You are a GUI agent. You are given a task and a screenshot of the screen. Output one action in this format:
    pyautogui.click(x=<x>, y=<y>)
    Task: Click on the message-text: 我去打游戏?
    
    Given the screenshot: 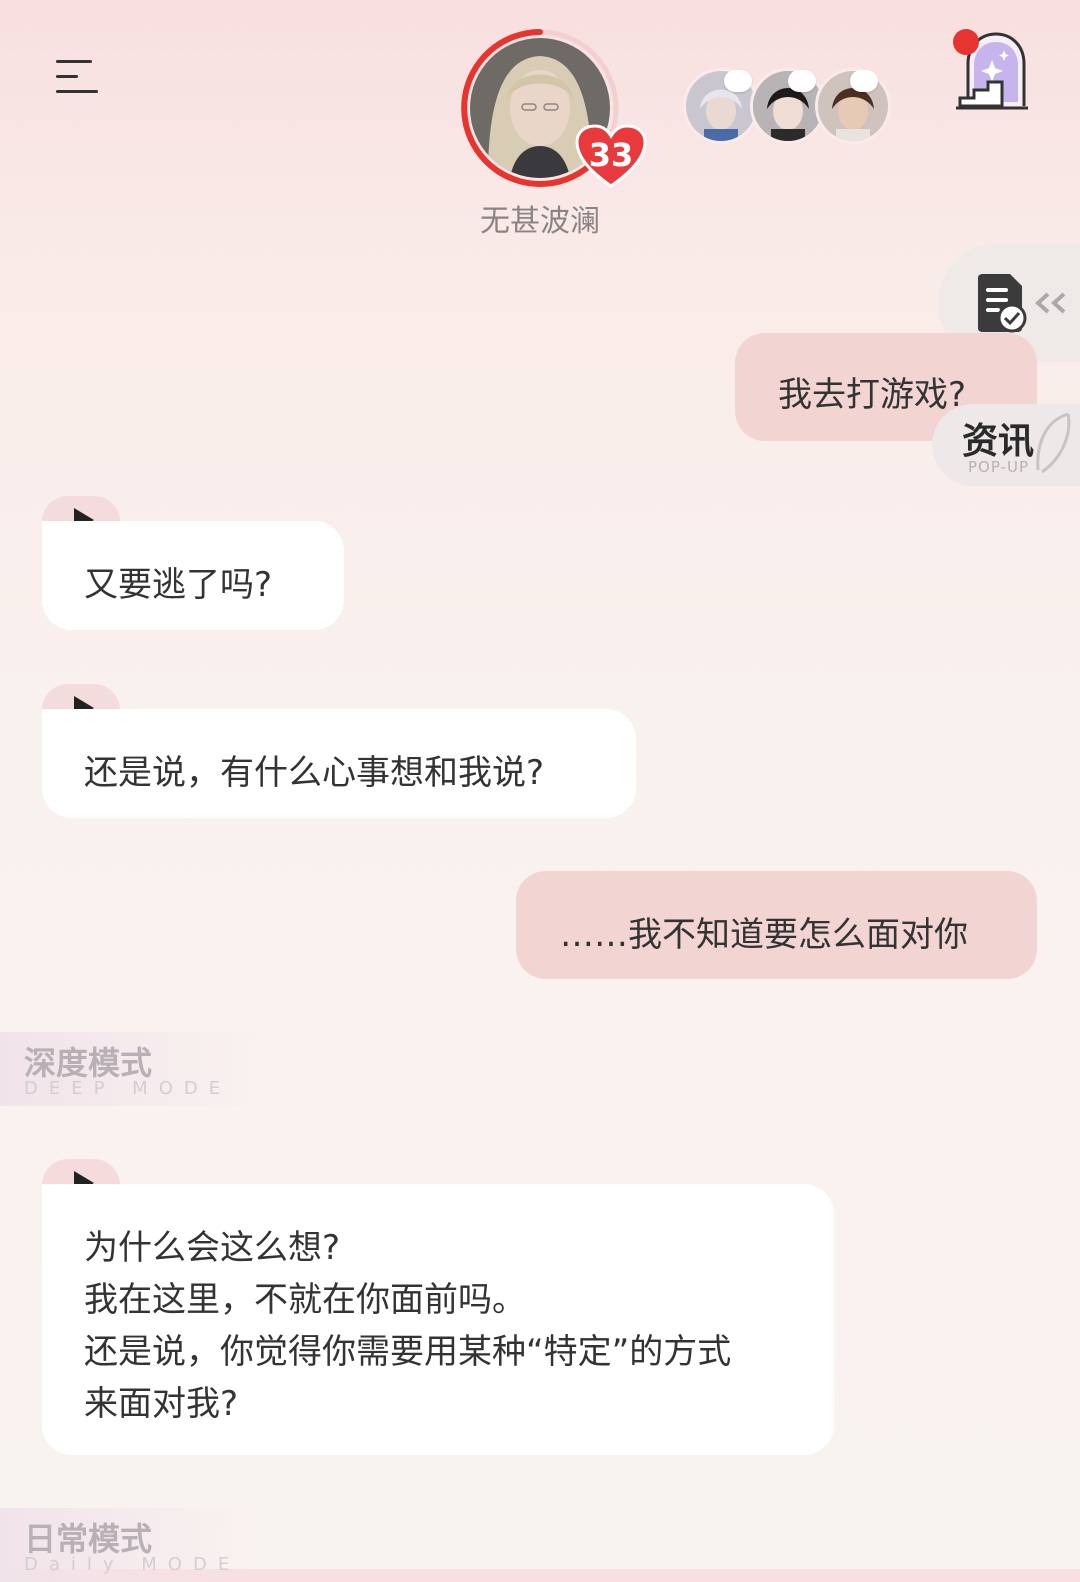 What is the action you would take?
    pyautogui.click(x=872, y=395)
    